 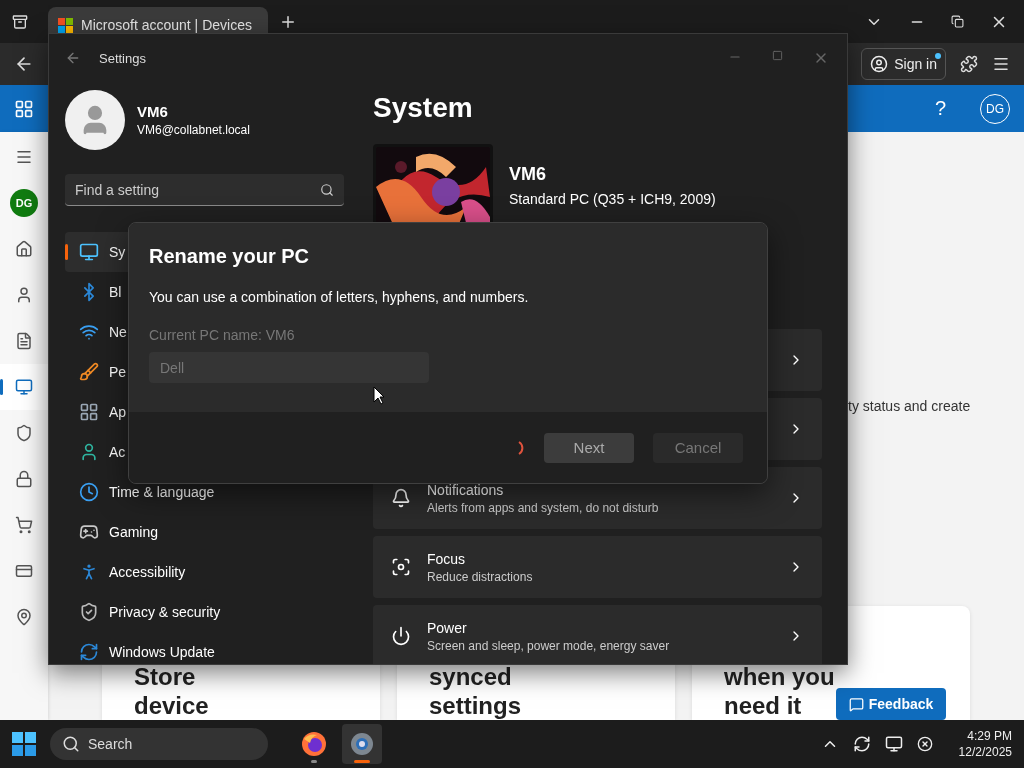 I want to click on device-model: Standard PC (Q35 + ICH9, 2009), so click(x=612, y=199).